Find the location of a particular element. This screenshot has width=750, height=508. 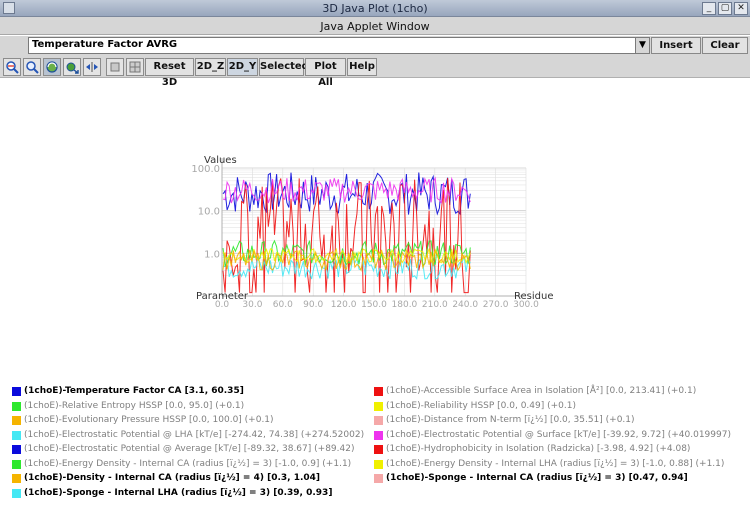

property-select-value: Temperature Factor AVRG is located at coordinates (105, 44).